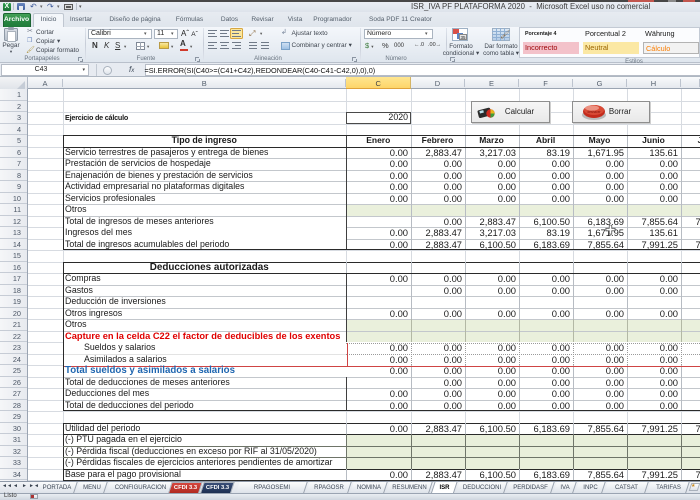  What do you see at coordinates (594, 112) in the screenshot?
I see `svg-text: deshacer` at bounding box center [594, 112].